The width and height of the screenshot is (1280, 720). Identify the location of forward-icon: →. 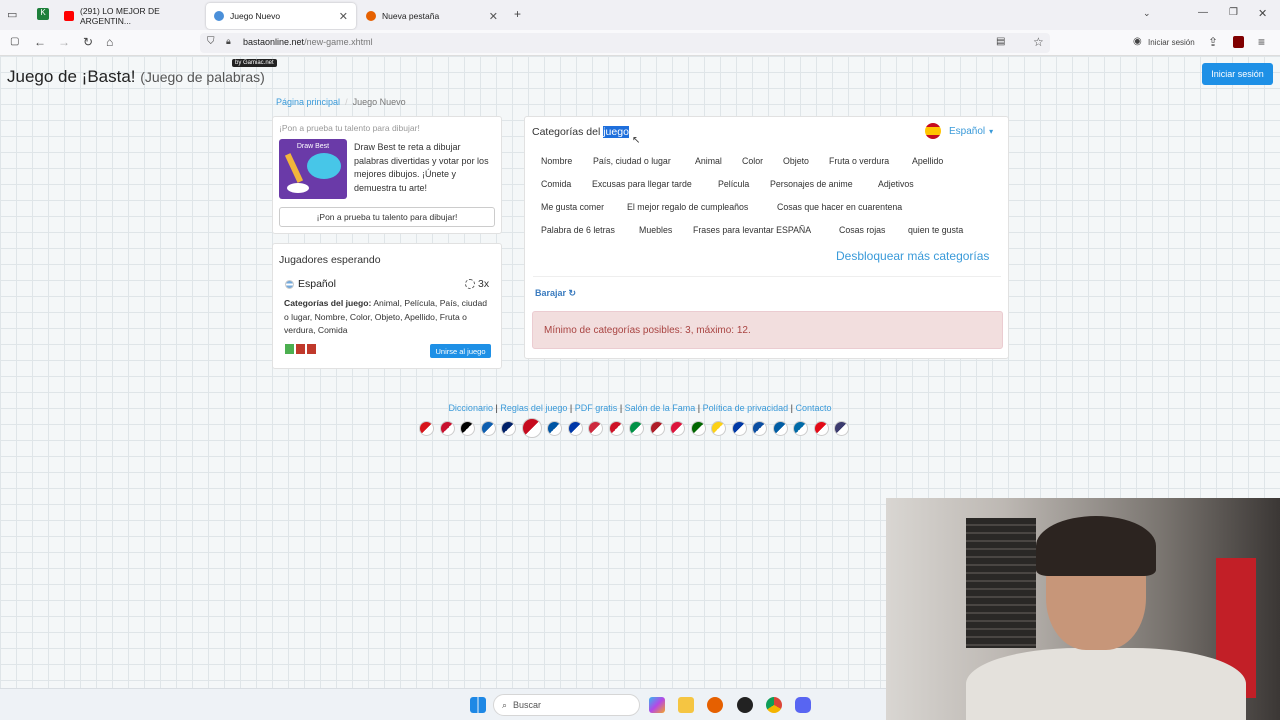
(64, 42).